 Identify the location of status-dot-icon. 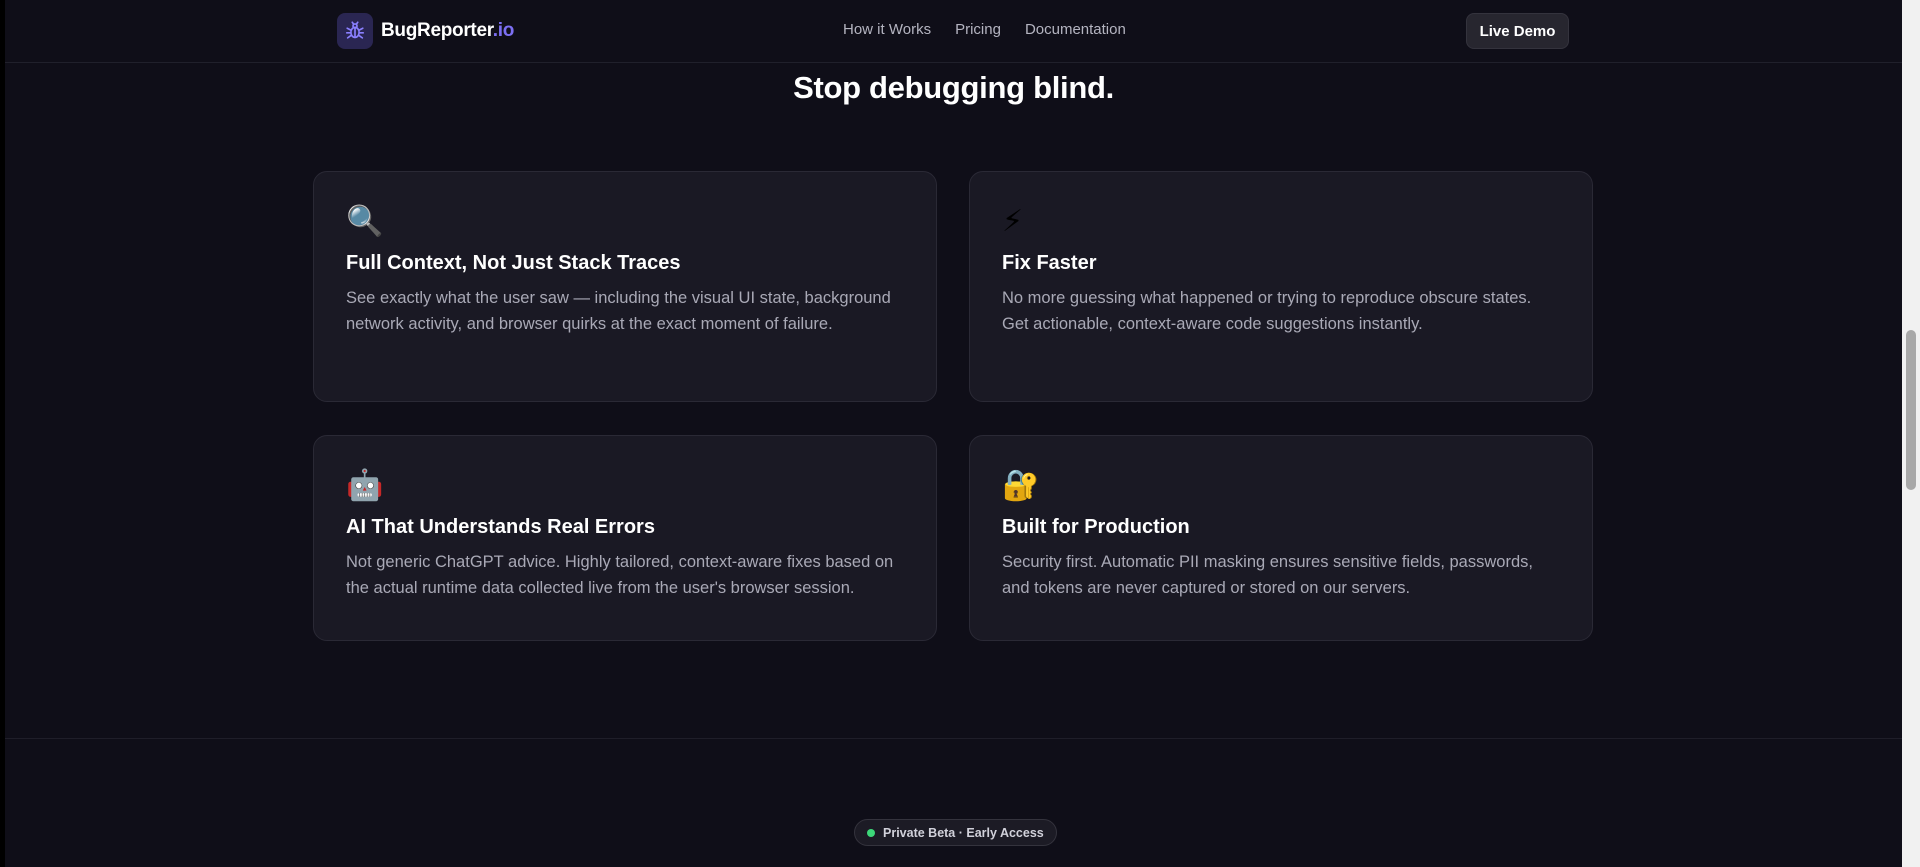
(871, 832).